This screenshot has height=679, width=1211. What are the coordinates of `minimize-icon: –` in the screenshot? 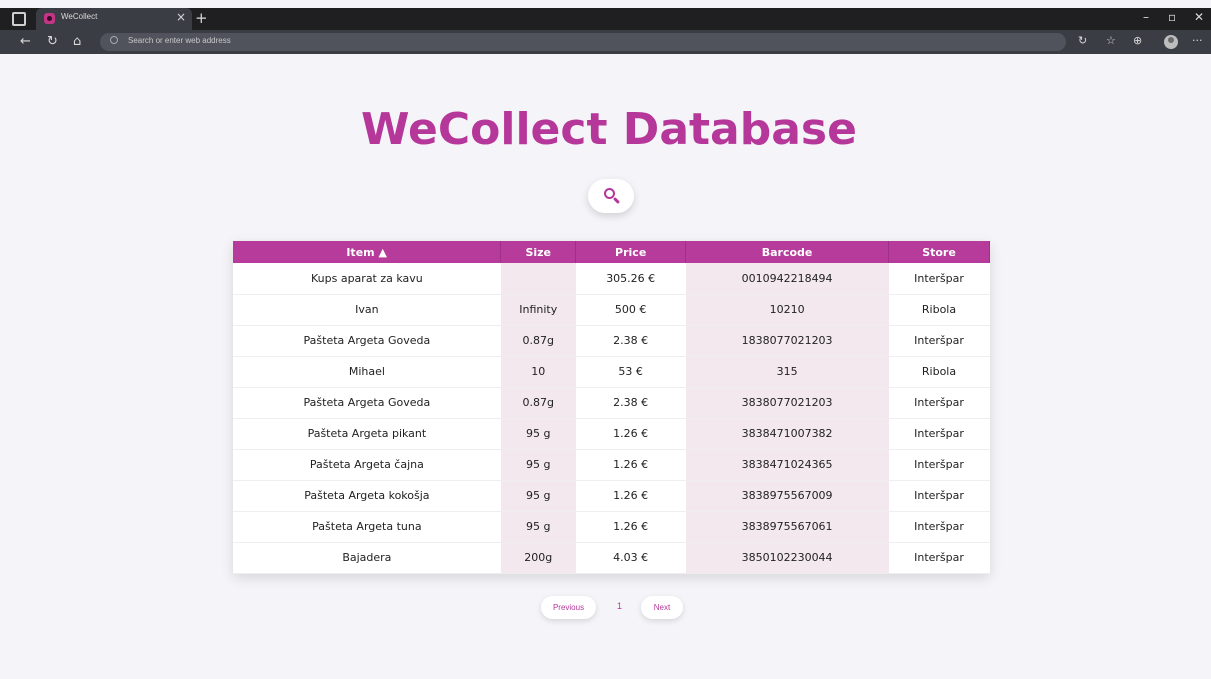 It's located at (1146, 17).